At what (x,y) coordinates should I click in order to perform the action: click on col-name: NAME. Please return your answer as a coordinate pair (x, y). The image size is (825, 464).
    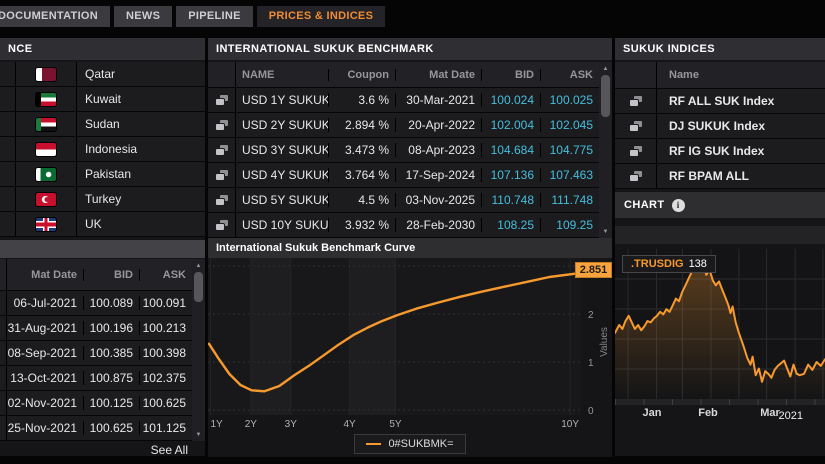
    Looking at the image, I should click on (282, 75).